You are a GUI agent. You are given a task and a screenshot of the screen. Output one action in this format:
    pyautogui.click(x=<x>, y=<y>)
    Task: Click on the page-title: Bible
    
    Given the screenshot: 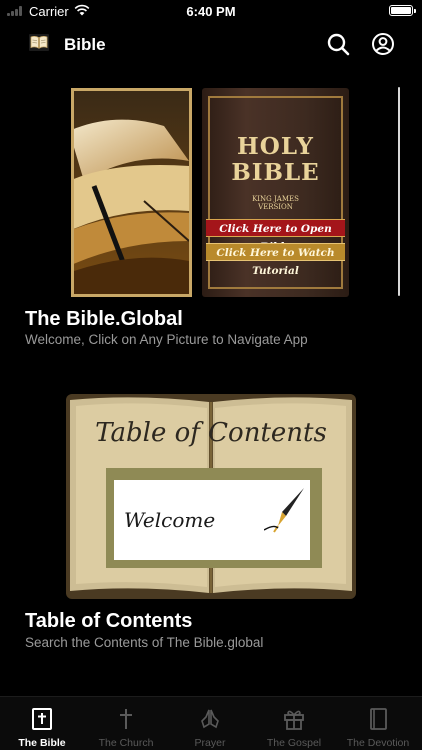 What is the action you would take?
    pyautogui.click(x=85, y=44)
    